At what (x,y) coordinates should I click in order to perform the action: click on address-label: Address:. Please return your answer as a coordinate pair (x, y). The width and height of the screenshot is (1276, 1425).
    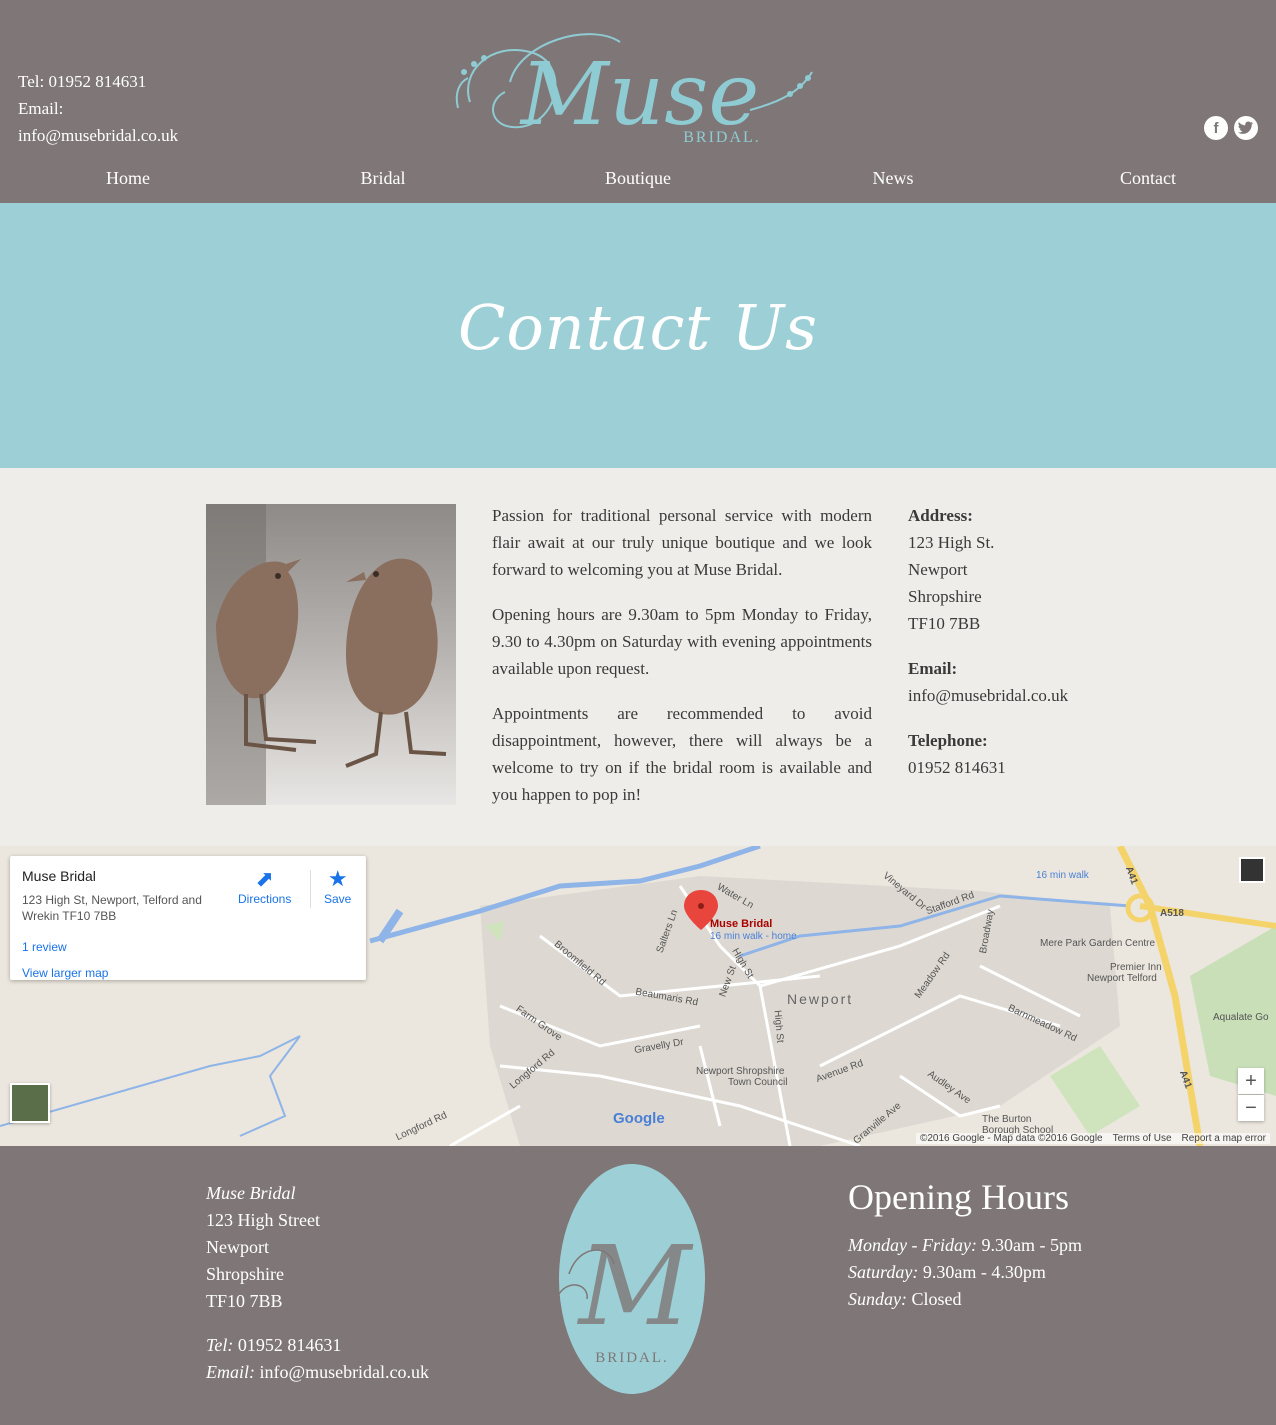
    Looking at the image, I should click on (940, 515).